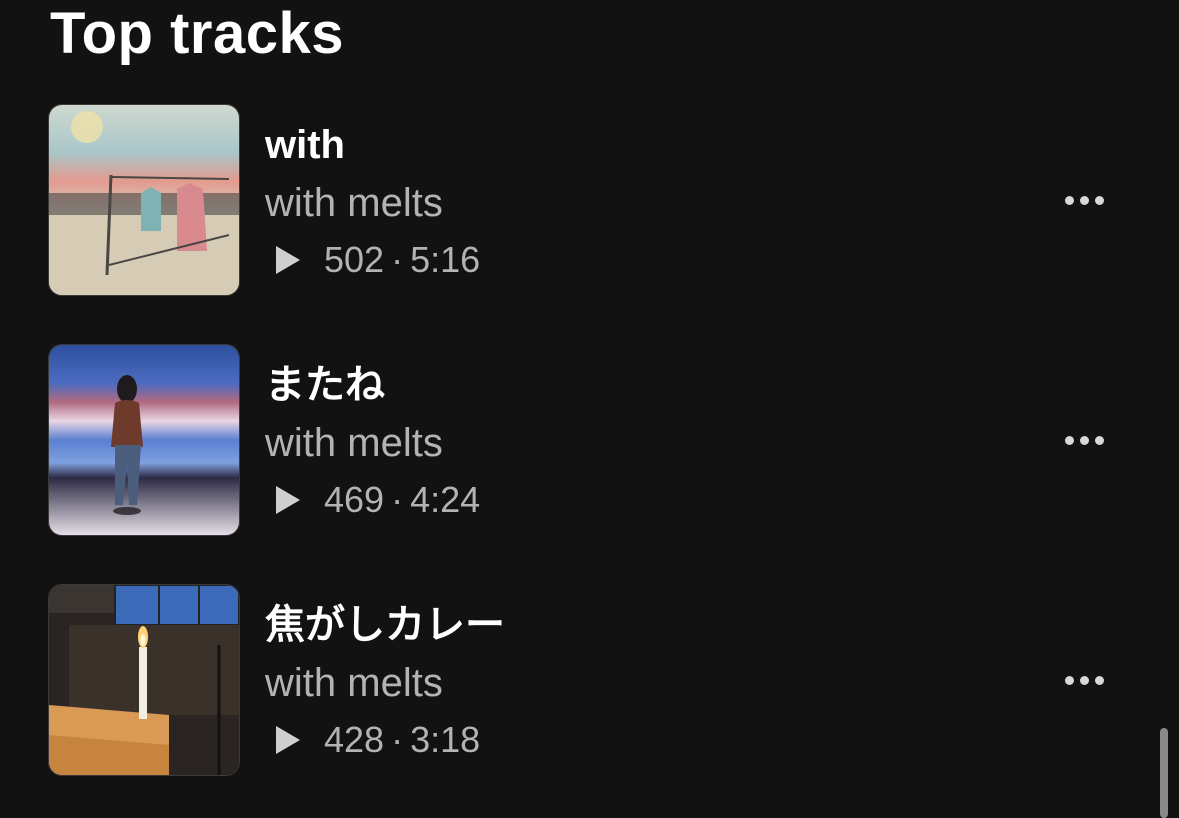 The image size is (1179, 818). What do you see at coordinates (354, 499) in the screenshot?
I see `play-count: 469` at bounding box center [354, 499].